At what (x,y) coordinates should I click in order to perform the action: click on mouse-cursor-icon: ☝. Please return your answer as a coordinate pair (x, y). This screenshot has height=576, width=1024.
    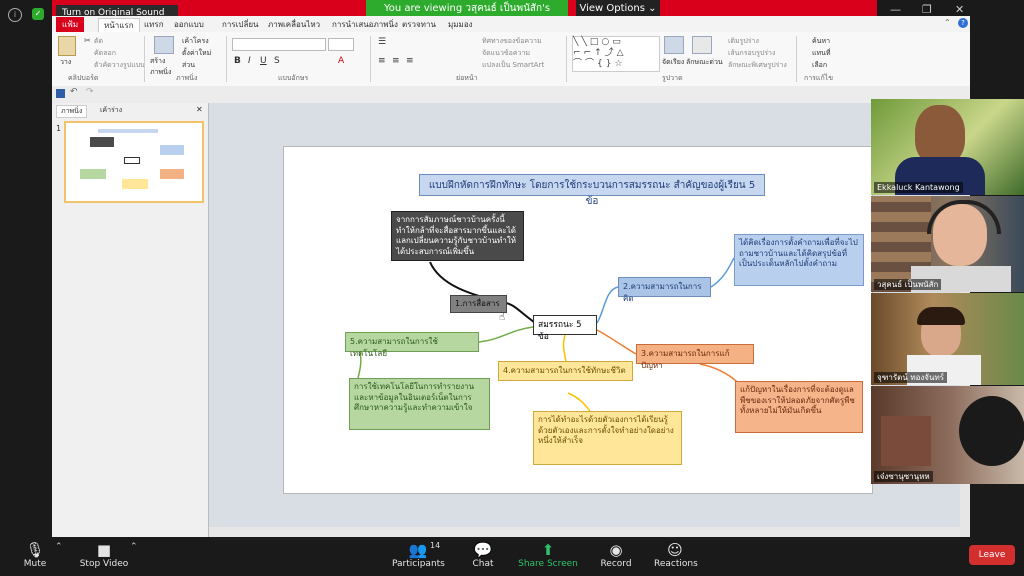
    Looking at the image, I should click on (502, 317).